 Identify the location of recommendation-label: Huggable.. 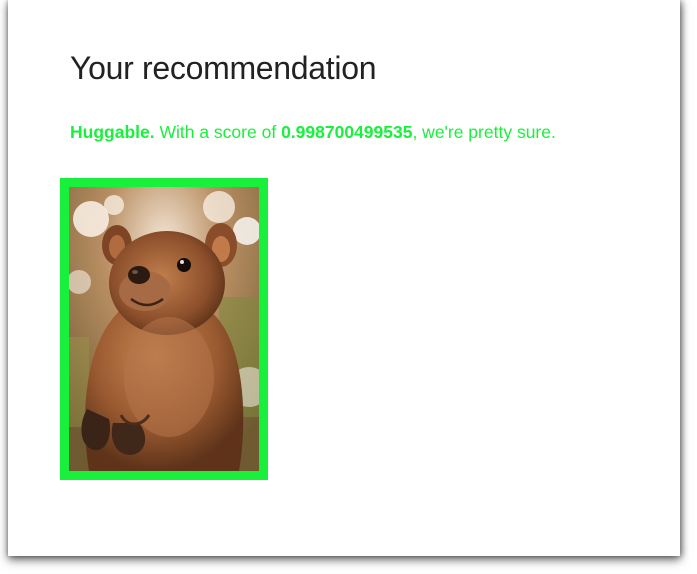
(112, 132).